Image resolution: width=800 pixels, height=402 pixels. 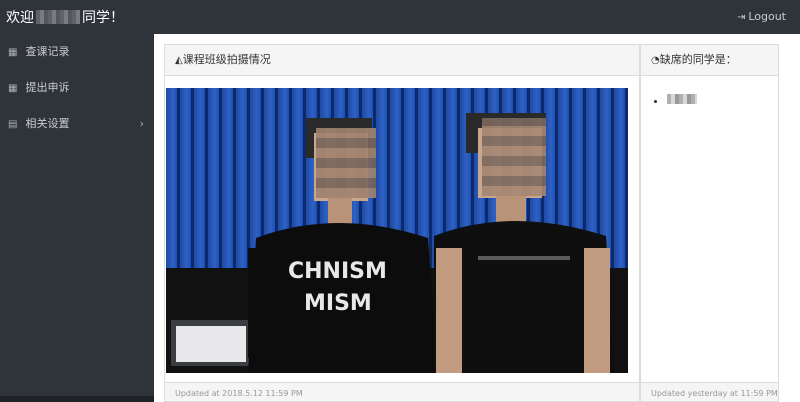 I want to click on sidebar-item-appeal: ▦ 提出申诉, so click(x=77, y=88).